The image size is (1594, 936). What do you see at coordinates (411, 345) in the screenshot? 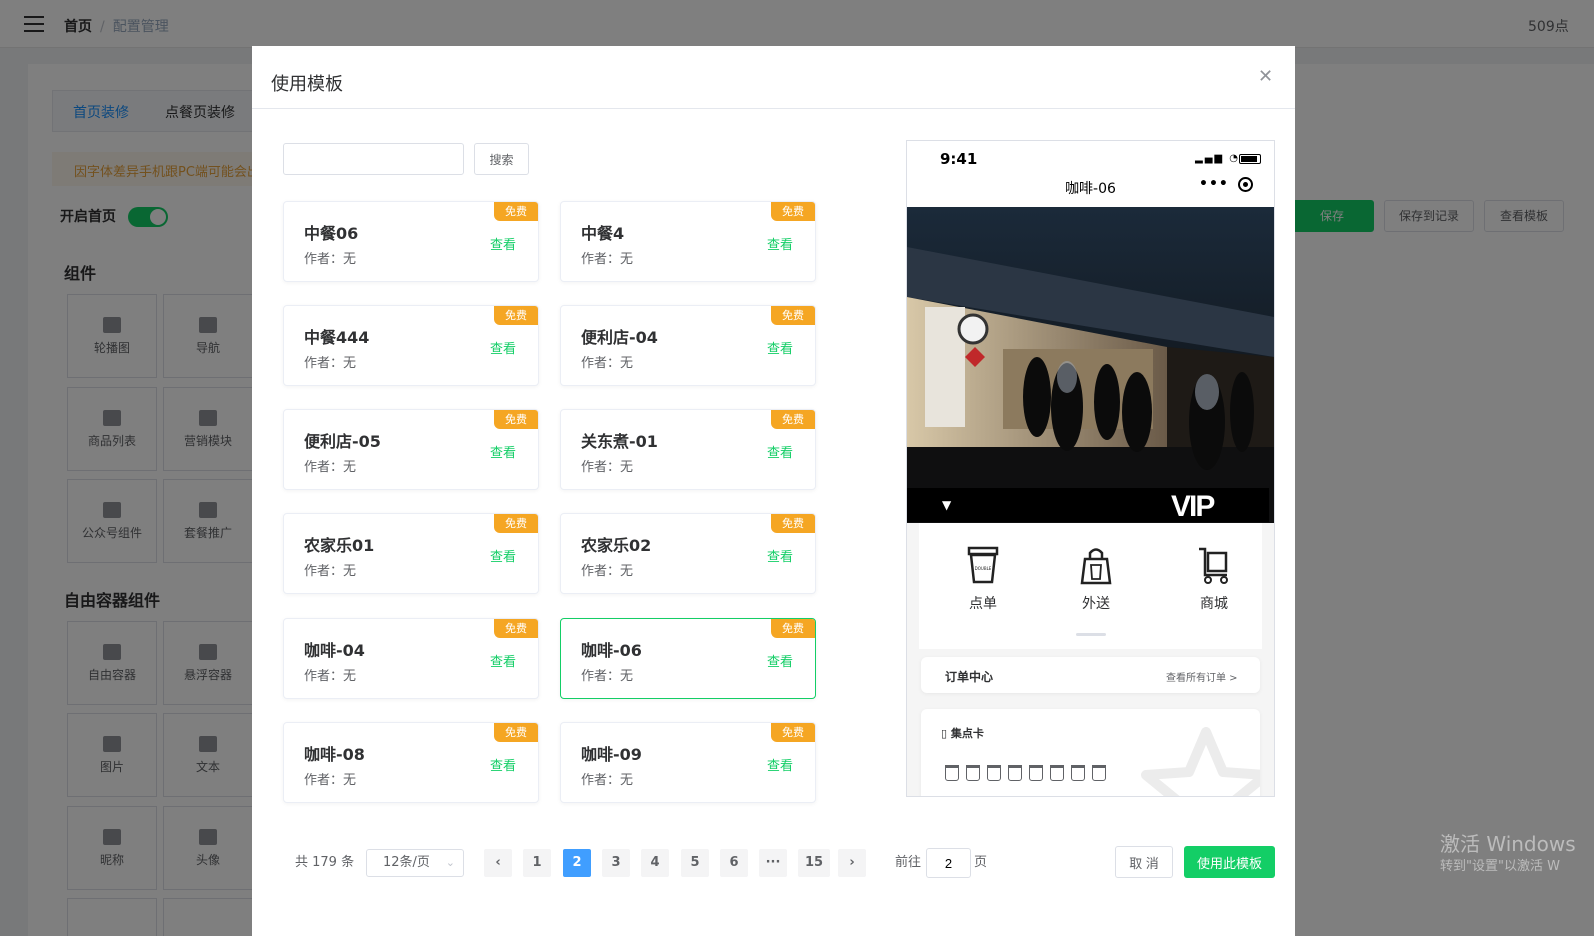
I see `template-card: 免费 中餐444 作者：无 查看` at bounding box center [411, 345].